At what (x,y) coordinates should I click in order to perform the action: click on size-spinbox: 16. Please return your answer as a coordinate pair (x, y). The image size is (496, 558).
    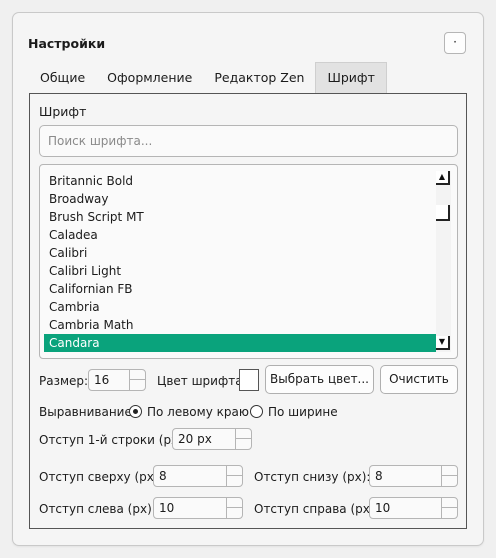
    Looking at the image, I should click on (117, 380).